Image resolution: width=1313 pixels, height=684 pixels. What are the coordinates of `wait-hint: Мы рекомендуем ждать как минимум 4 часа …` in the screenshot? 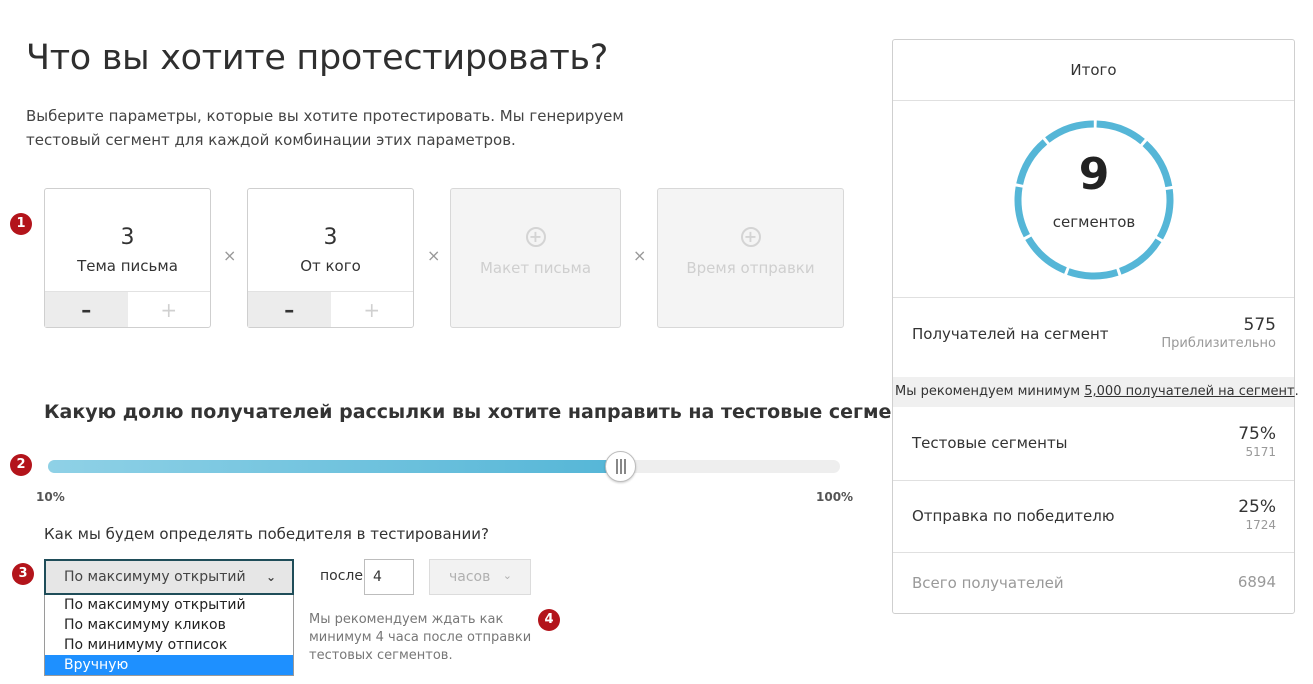 It's located at (429, 638).